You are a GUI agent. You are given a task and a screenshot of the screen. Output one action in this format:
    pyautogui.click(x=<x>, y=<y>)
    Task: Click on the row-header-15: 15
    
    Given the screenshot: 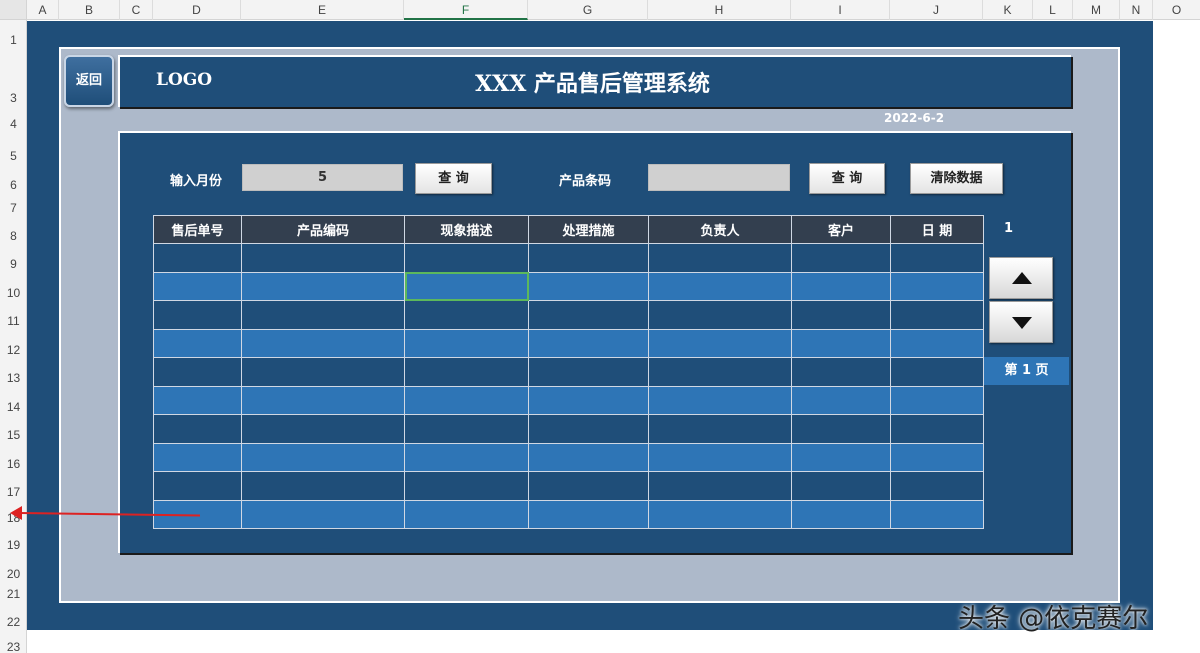 What is the action you would take?
    pyautogui.click(x=13, y=435)
    